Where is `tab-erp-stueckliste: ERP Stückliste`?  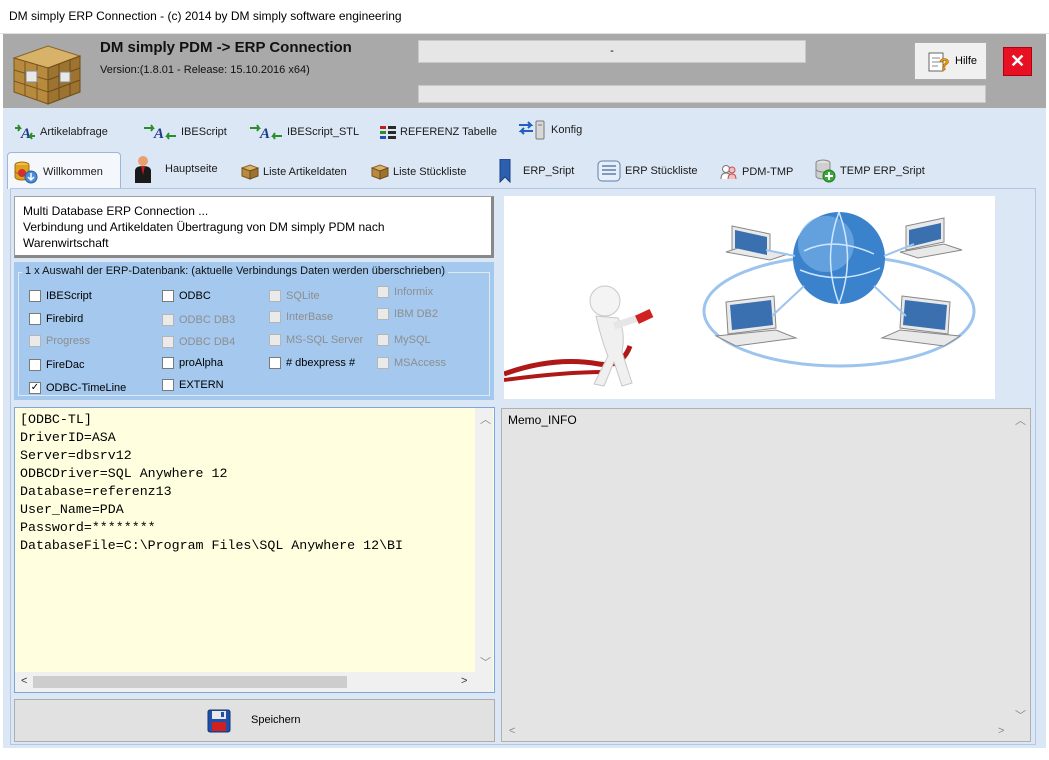 tab-erp-stueckliste: ERP Stückliste is located at coordinates (647, 171).